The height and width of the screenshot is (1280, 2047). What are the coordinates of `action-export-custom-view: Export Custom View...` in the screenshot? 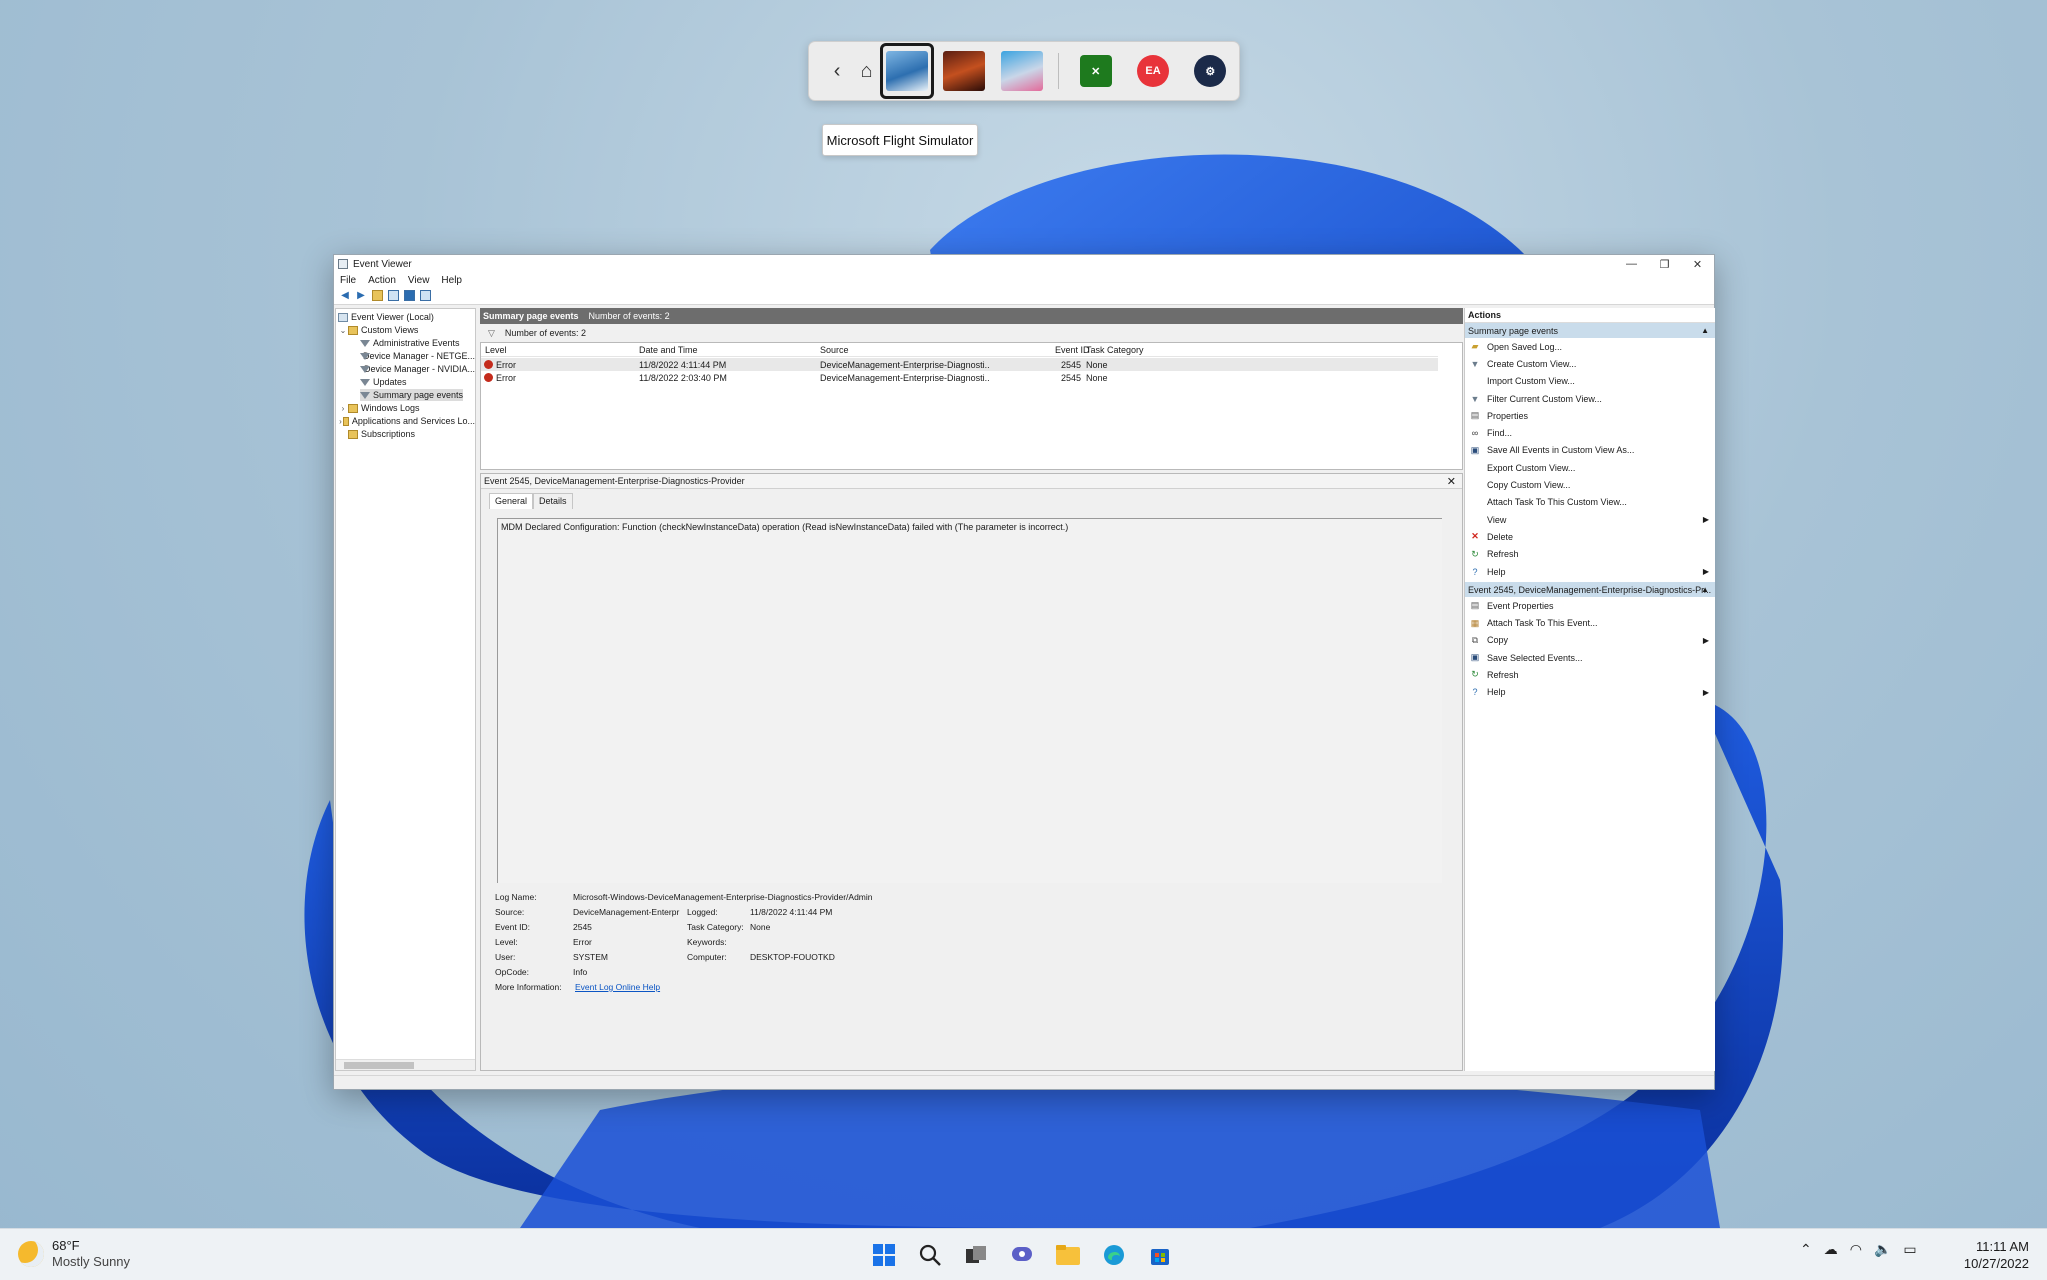 It's located at (1590, 467).